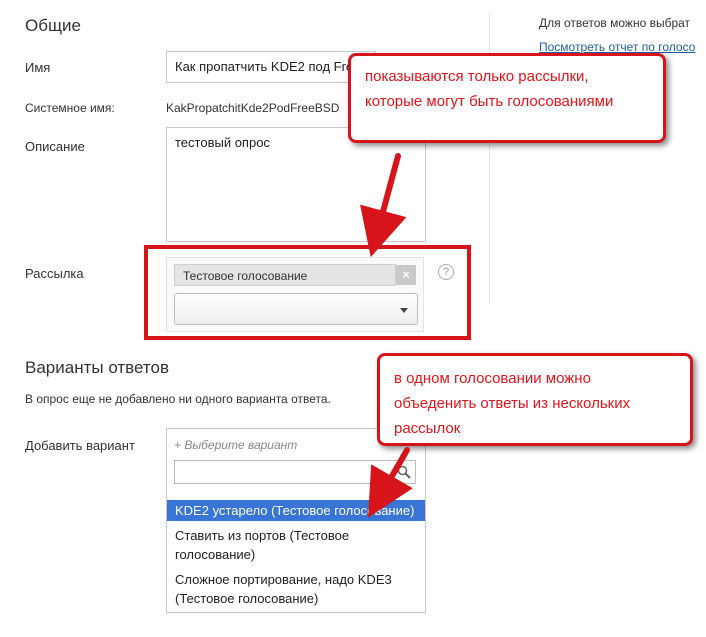 Image resolution: width=706 pixels, height=637 pixels. Describe the element at coordinates (390, 482) in the screenshot. I see `arrow-to-option` at that location.